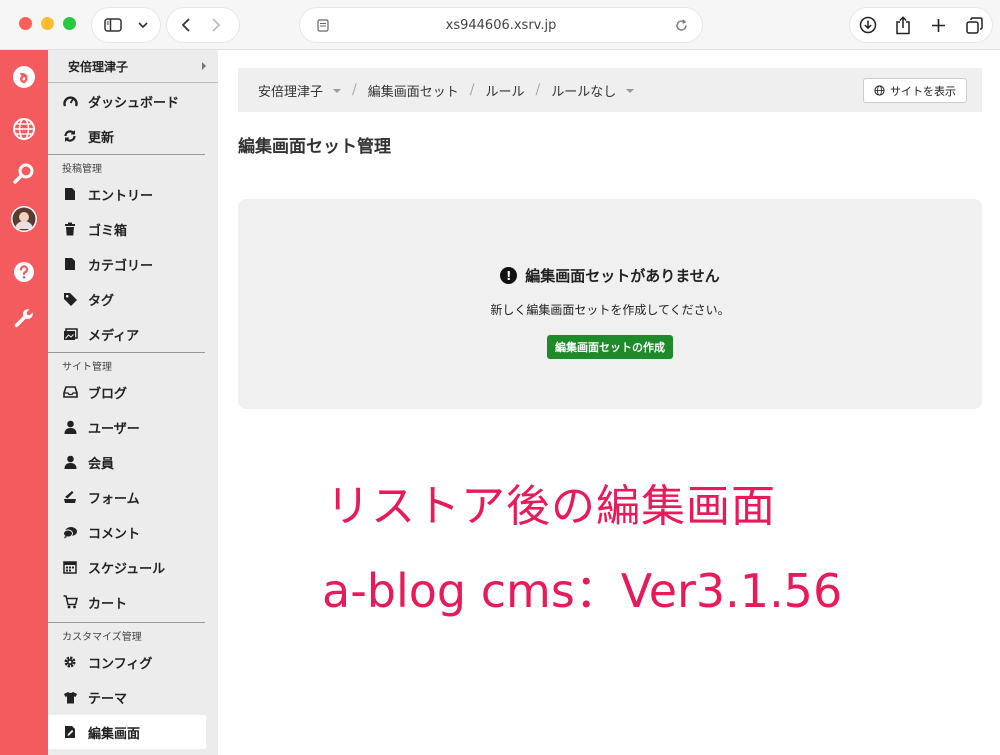  I want to click on sidebar-item-entry: エントリー, so click(127, 194).